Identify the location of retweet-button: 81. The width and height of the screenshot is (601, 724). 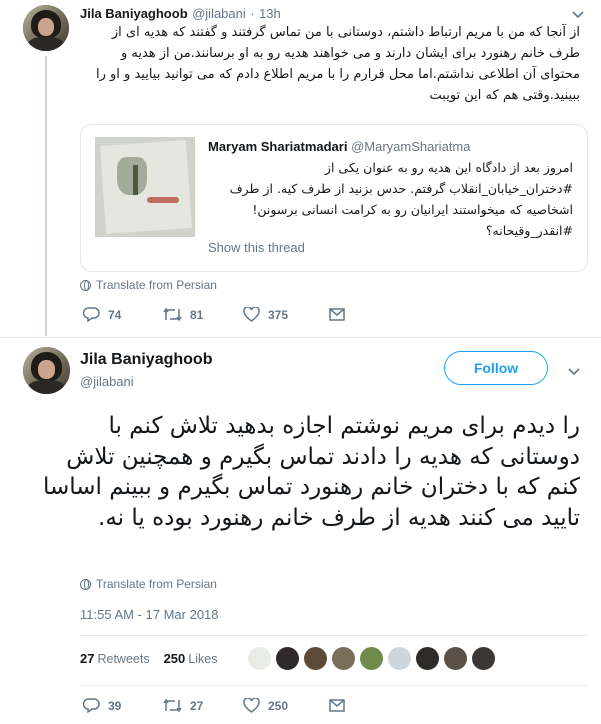
(203, 314).